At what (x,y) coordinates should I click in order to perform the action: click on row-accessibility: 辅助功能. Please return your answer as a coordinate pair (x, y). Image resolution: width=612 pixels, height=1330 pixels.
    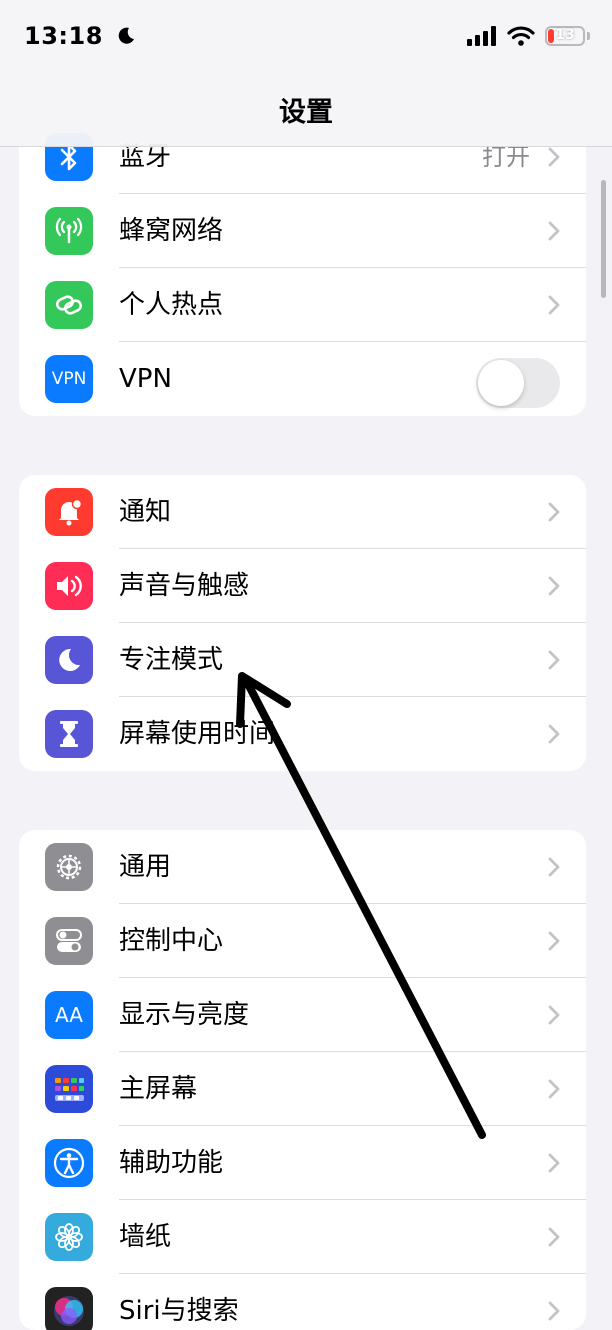
    Looking at the image, I should click on (302, 1163).